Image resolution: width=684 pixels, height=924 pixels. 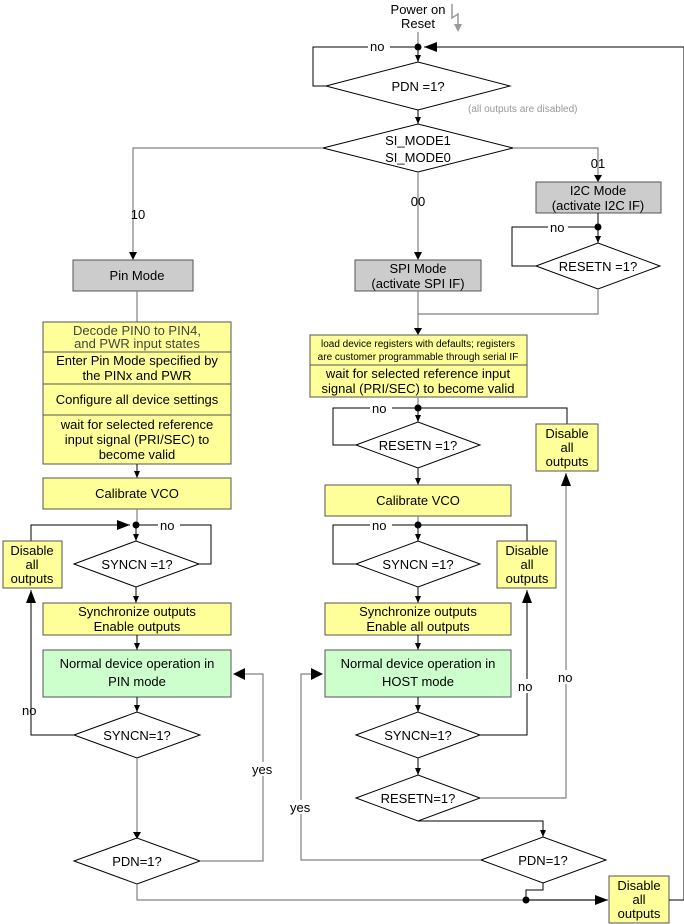 What do you see at coordinates (417, 268) in the screenshot?
I see `spi-mode-line1: SPI Mode` at bounding box center [417, 268].